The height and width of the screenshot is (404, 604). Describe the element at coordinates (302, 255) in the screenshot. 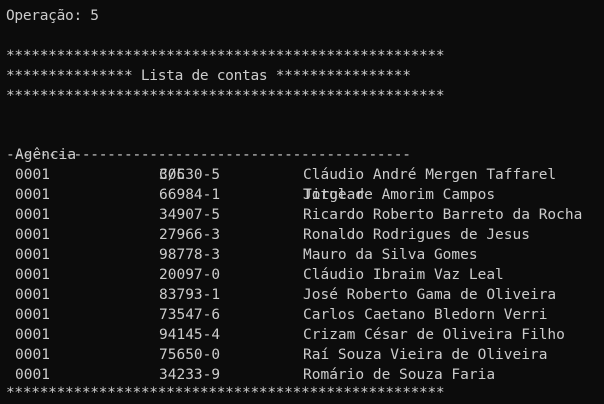

I see `table-row: 0001 98778-3 Mauro da Silva Gomes` at that location.